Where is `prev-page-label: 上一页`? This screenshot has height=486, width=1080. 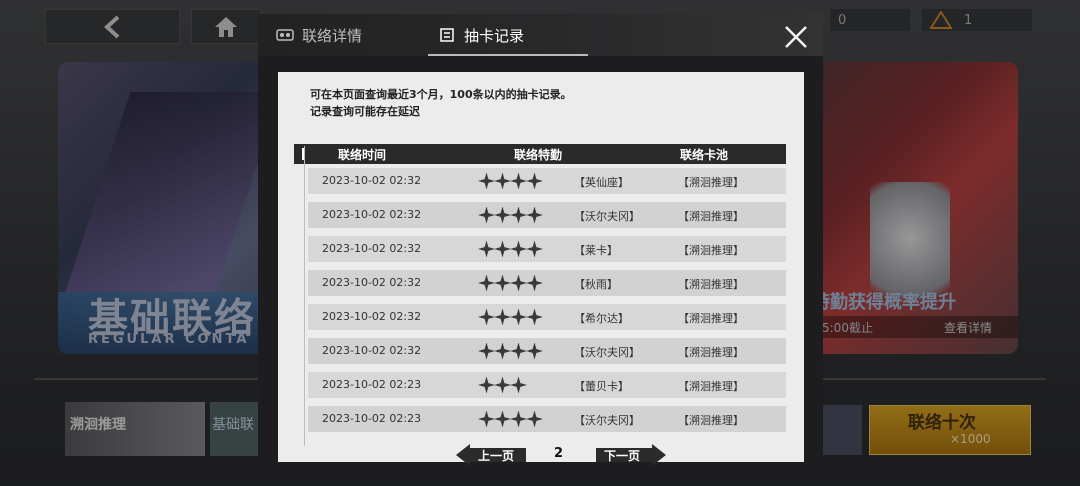
prev-page-label: 上一页 is located at coordinates (496, 456).